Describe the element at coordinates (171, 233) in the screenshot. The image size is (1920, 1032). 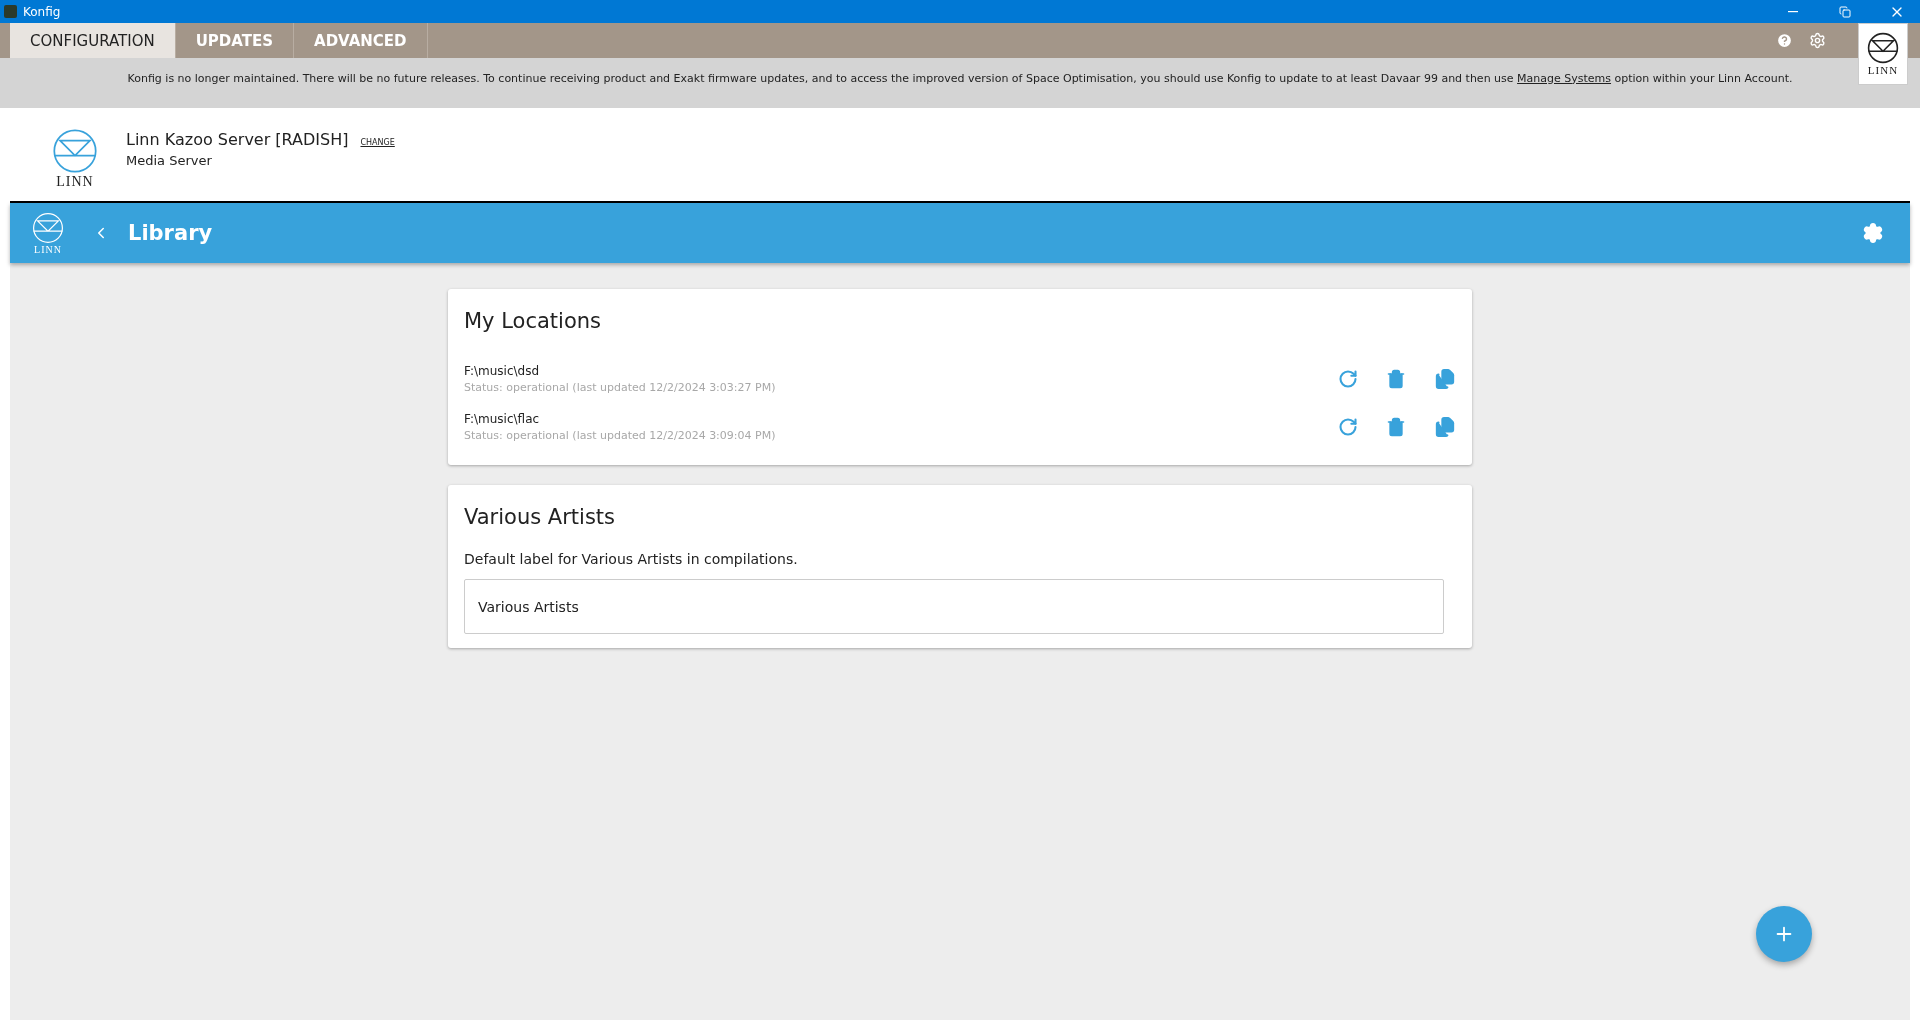
I see `page-title: Library` at that location.